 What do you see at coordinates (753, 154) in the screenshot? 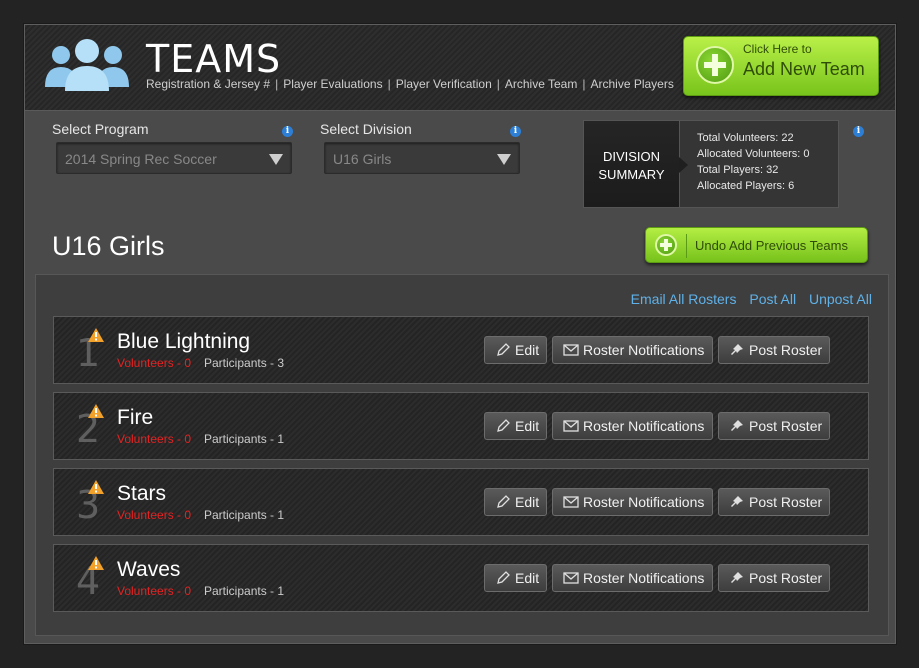
I see `allocated-volunteers: Allocated Volunteers: 0` at bounding box center [753, 154].